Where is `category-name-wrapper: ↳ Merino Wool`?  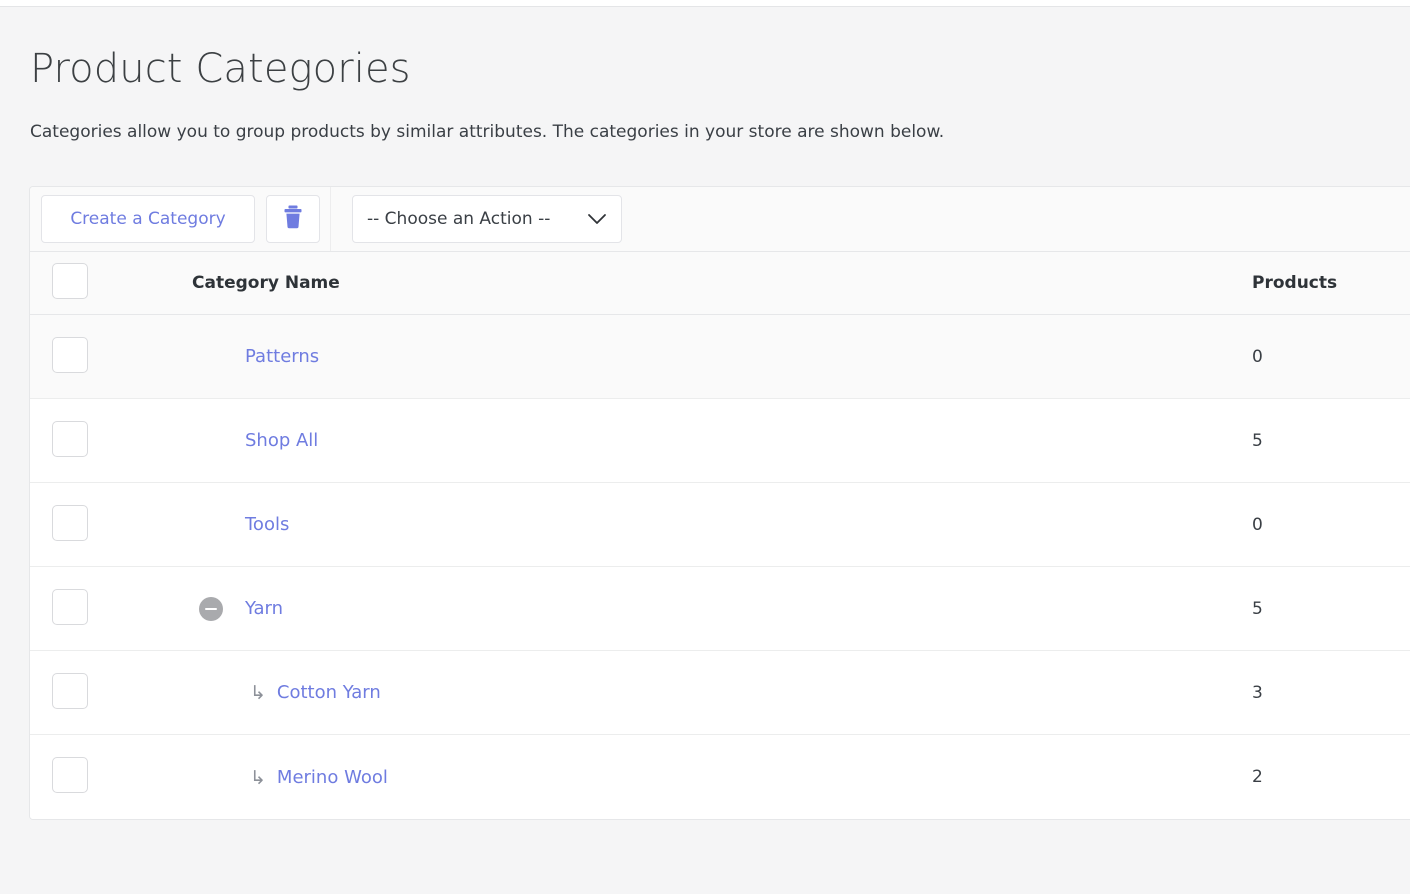 category-name-wrapper: ↳ Merino Wool is located at coordinates (722, 777).